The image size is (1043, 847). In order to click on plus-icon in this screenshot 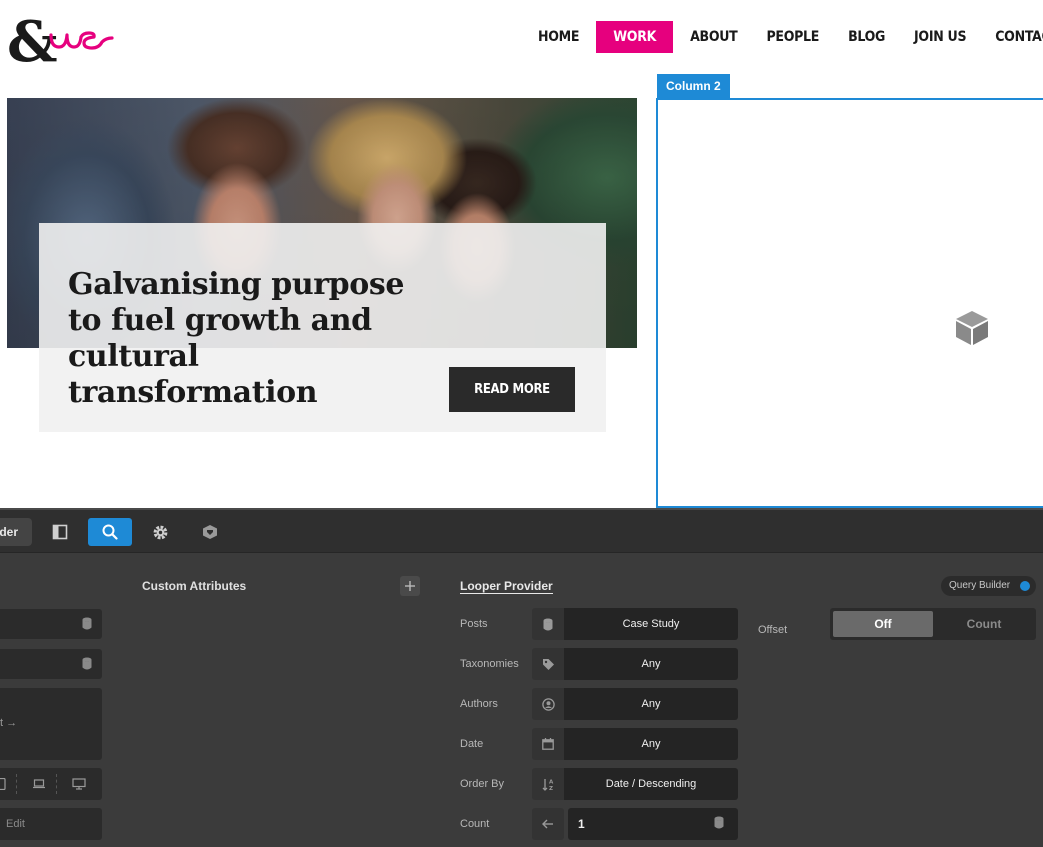, I will do `click(410, 586)`.